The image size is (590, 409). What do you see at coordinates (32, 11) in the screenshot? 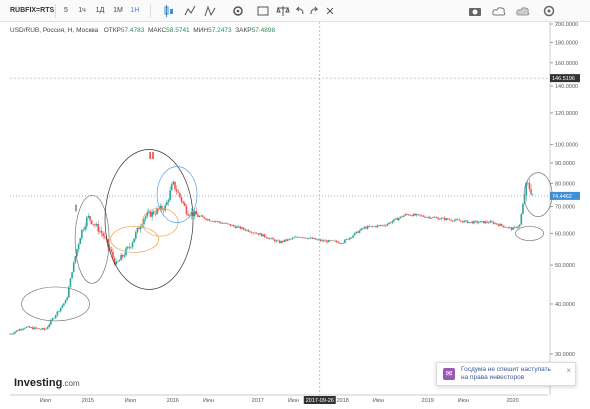
I see `symbol-field: RUBFIX=RTS` at bounding box center [32, 11].